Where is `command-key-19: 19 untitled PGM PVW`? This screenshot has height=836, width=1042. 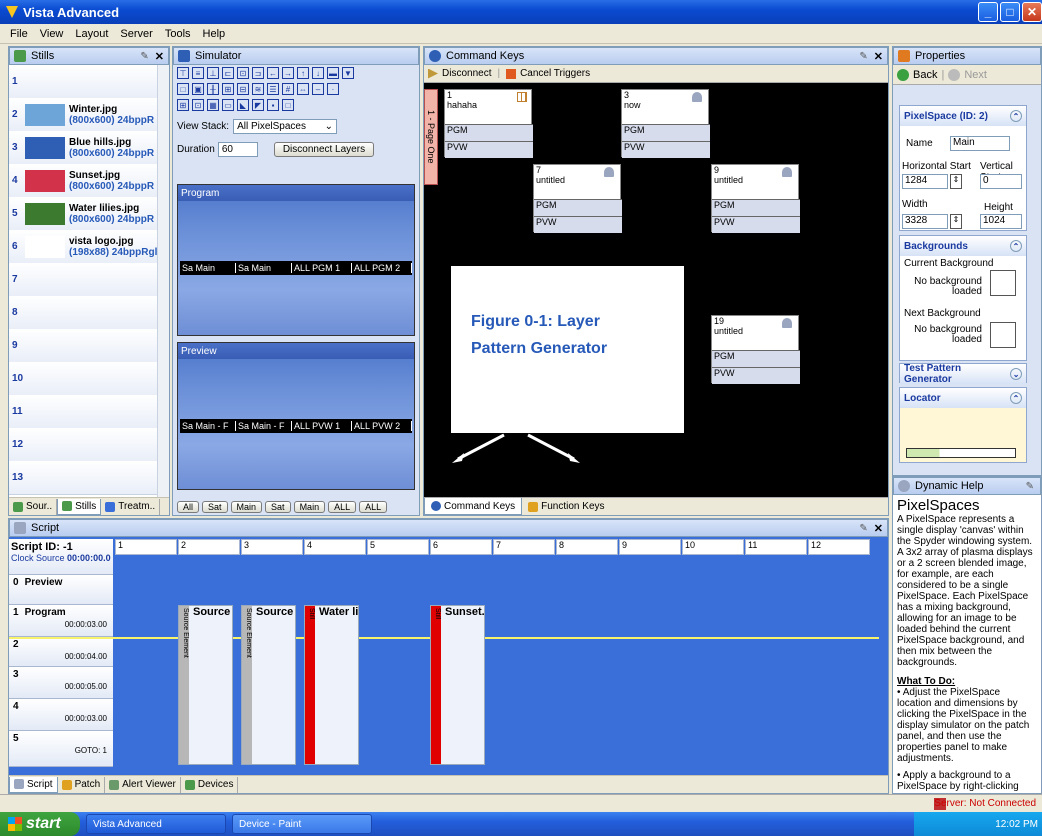
command-key-19: 19 untitled PGM PVW is located at coordinates (755, 349).